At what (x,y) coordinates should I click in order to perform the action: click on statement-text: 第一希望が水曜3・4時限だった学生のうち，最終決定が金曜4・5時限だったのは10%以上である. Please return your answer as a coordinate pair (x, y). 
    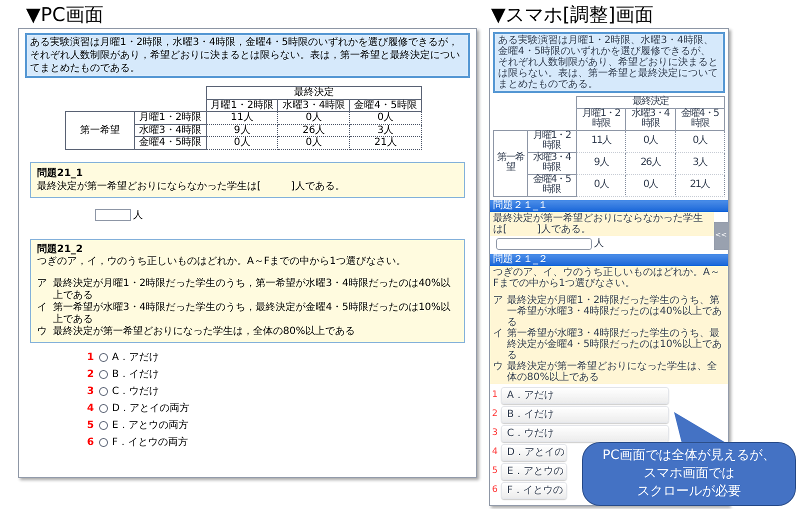
    Looking at the image, I should click on (252, 314).